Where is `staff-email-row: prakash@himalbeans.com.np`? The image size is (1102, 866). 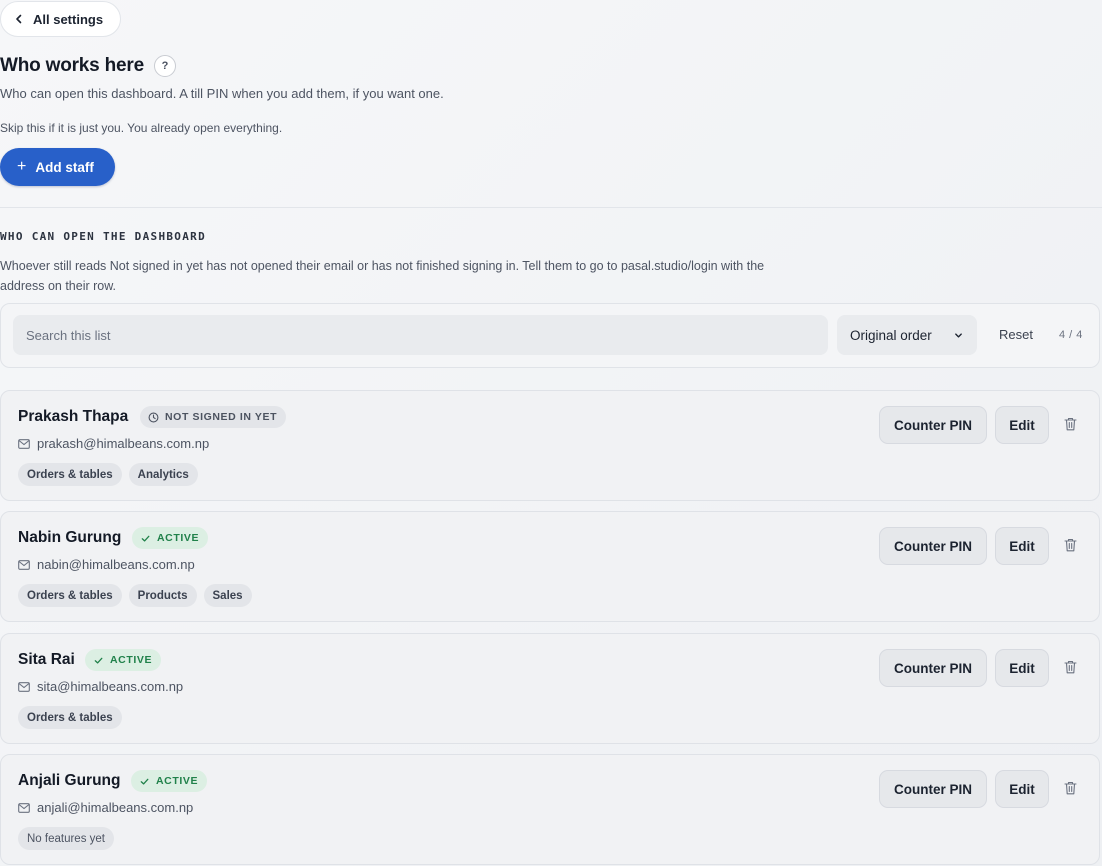 staff-email-row: prakash@himalbeans.com.np is located at coordinates (113, 443).